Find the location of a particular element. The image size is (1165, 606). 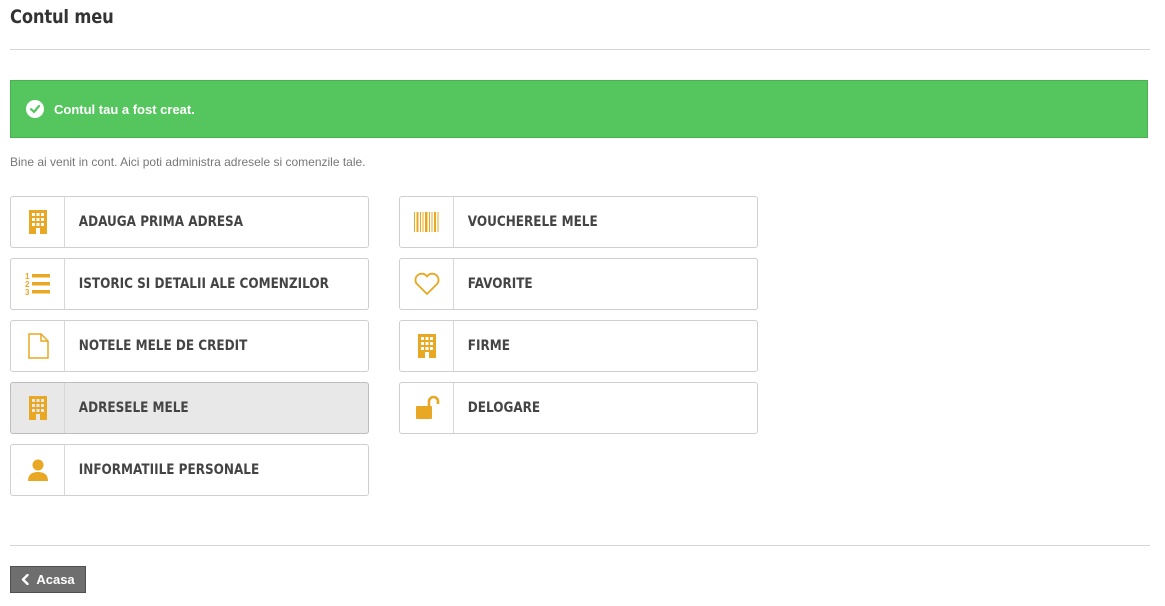

menu-order-history: 123 ISTORIC SI DETALII ALE COMENZILOR is located at coordinates (189, 284).